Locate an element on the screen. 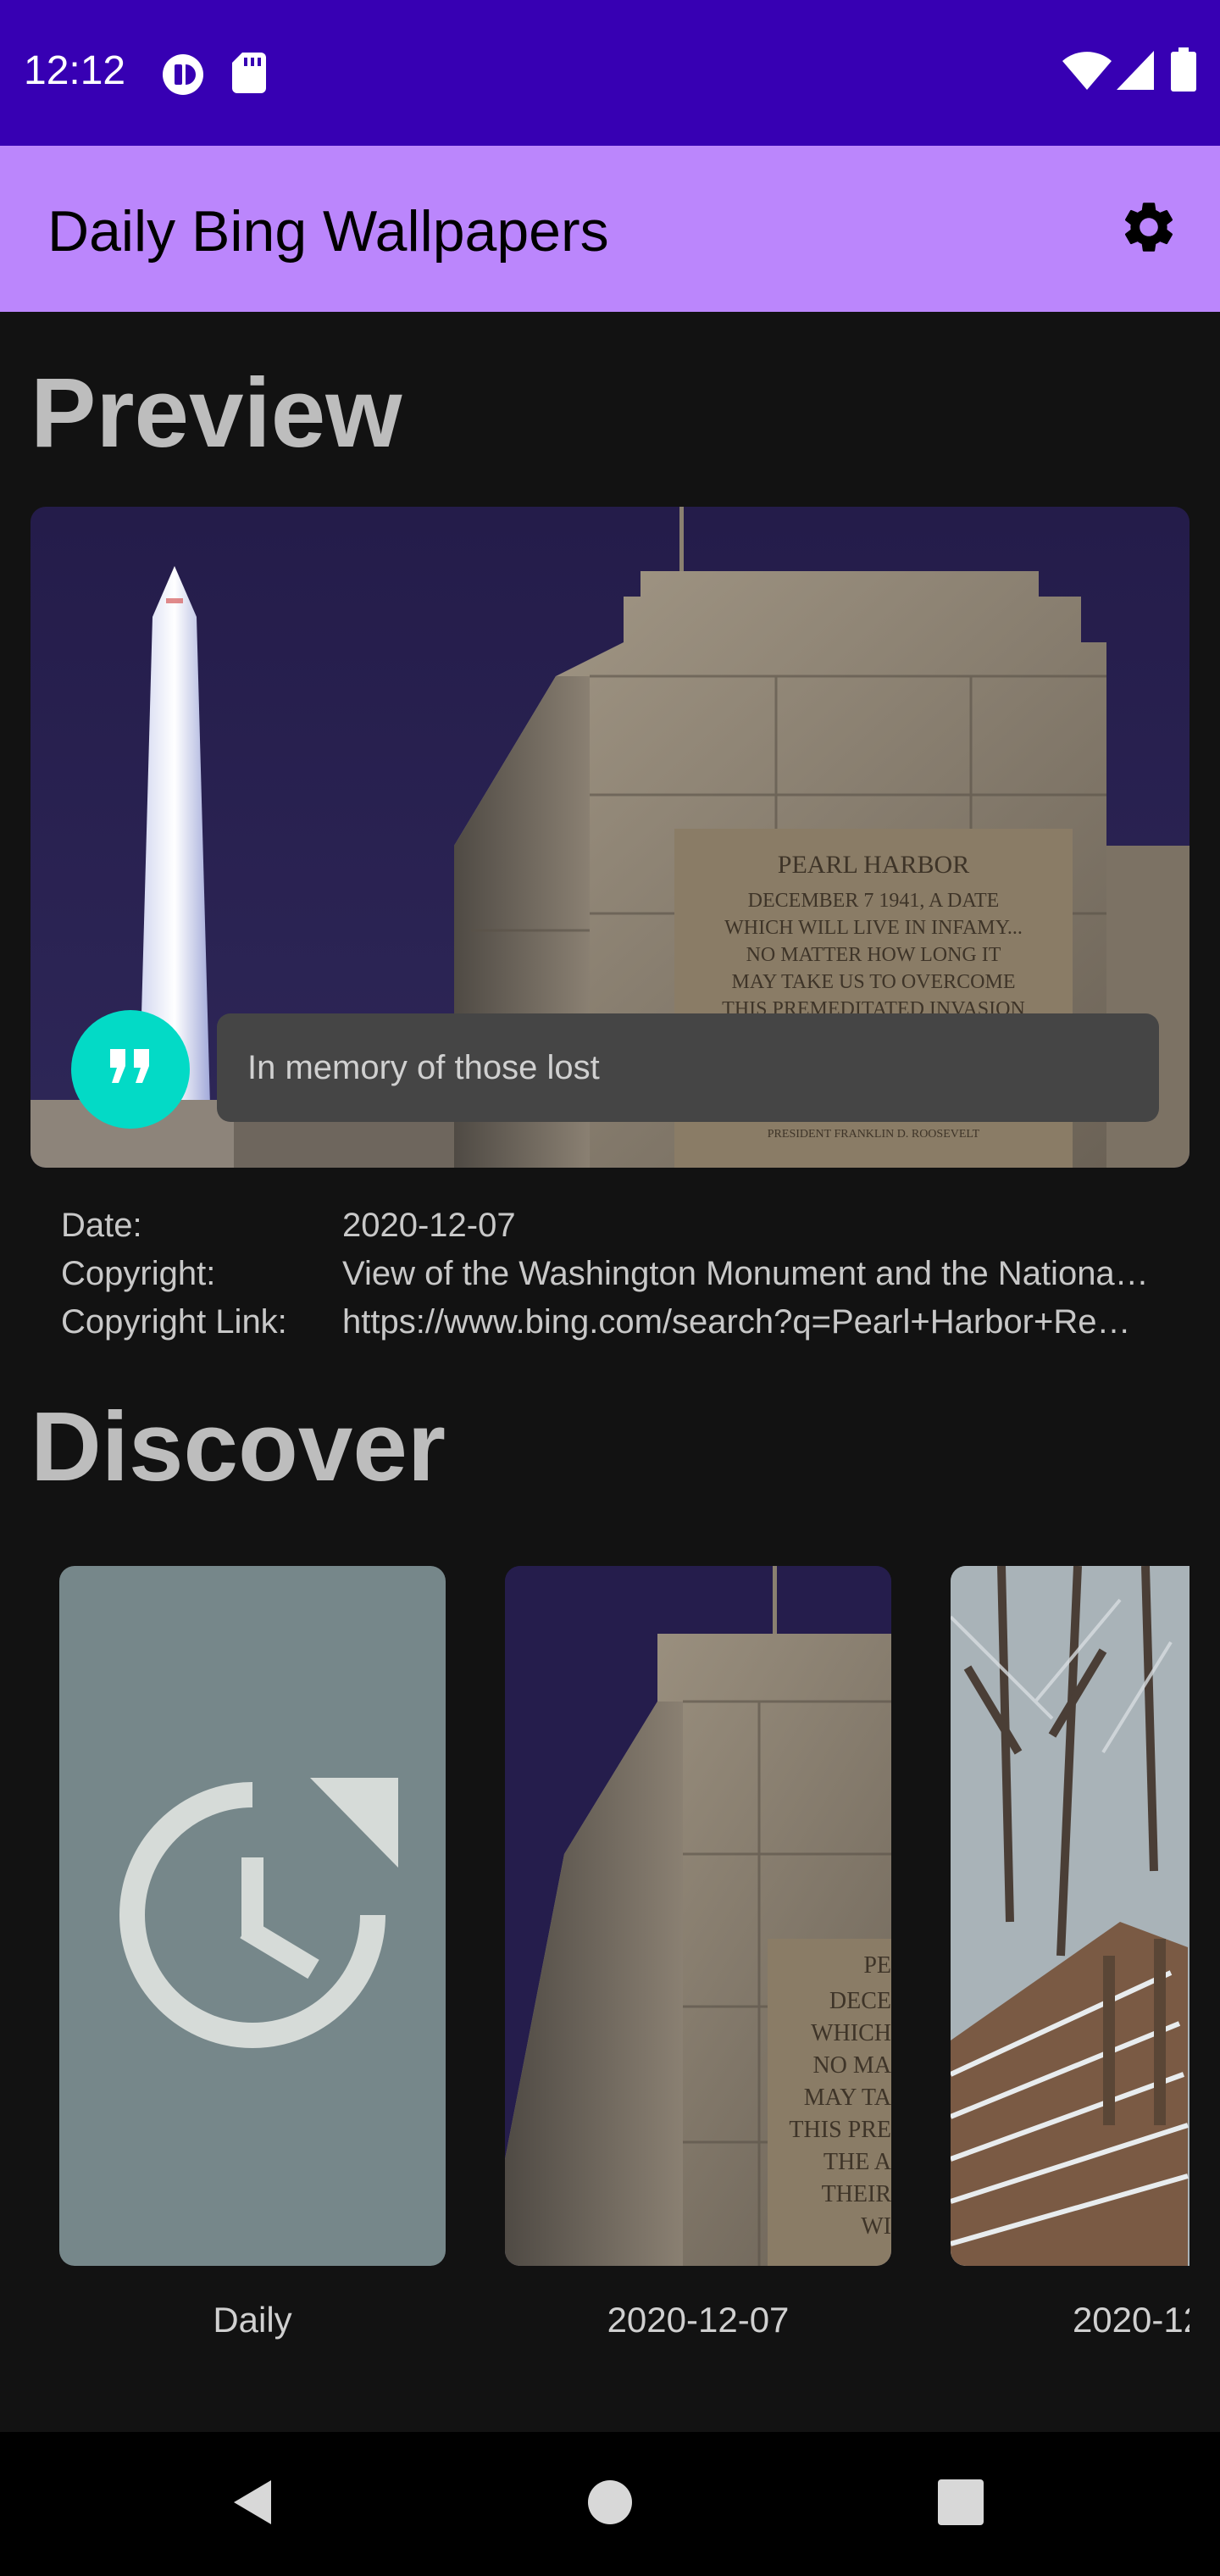  discover-label: 2020-12-07 is located at coordinates (698, 2320).